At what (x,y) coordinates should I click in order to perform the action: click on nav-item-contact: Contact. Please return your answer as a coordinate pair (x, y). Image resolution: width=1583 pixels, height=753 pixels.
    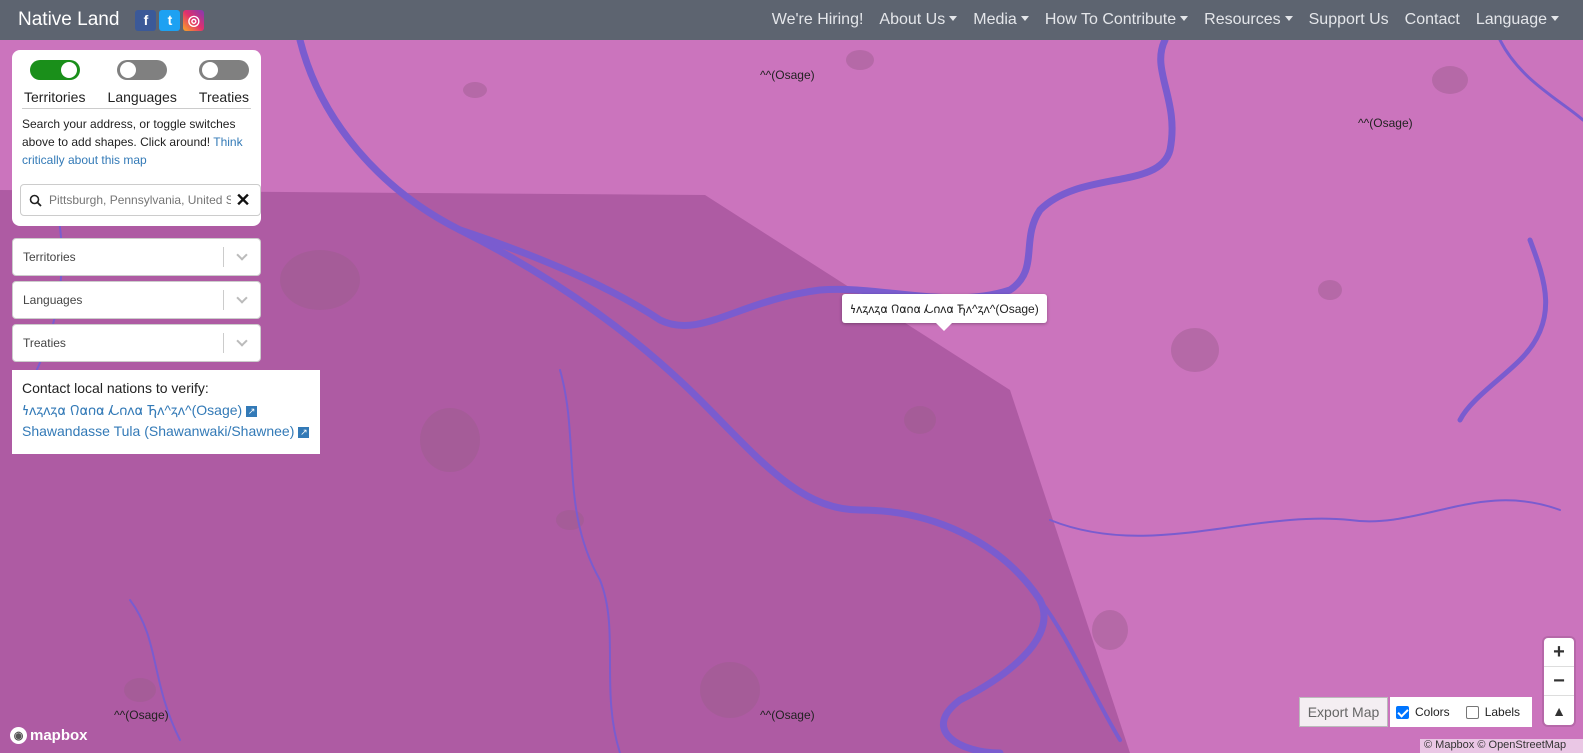
    Looking at the image, I should click on (1432, 20).